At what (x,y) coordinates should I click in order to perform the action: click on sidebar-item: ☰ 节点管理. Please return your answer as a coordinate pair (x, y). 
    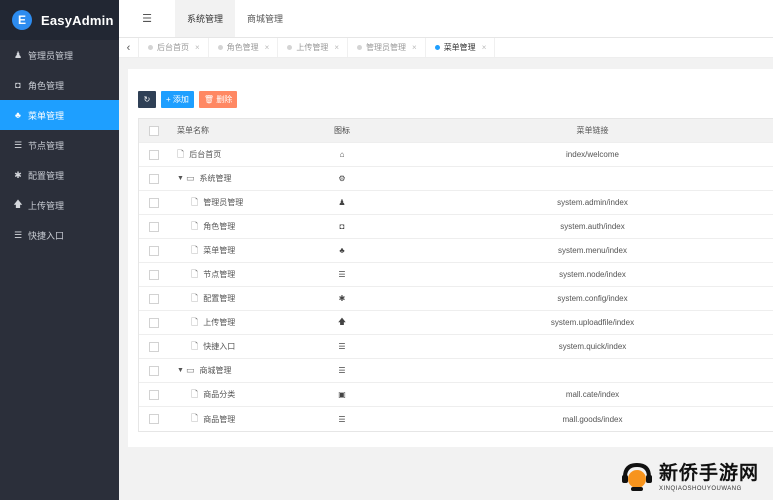
    Looking at the image, I should click on (59, 145).